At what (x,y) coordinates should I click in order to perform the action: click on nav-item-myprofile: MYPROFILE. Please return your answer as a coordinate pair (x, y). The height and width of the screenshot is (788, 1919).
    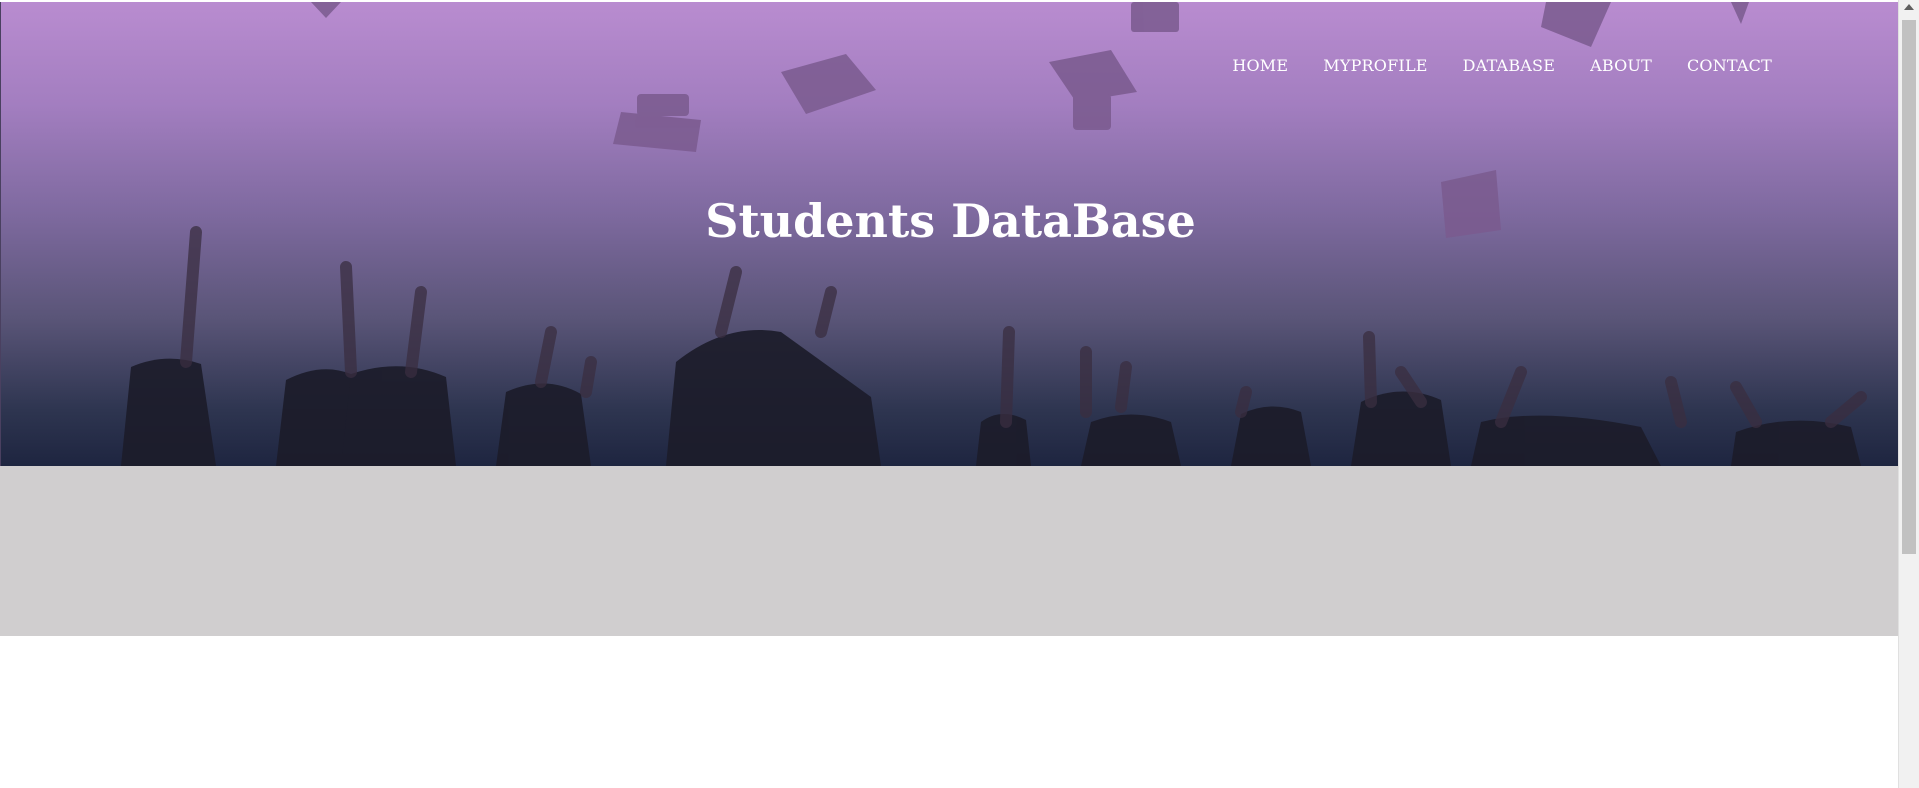
    Looking at the image, I should click on (1375, 65).